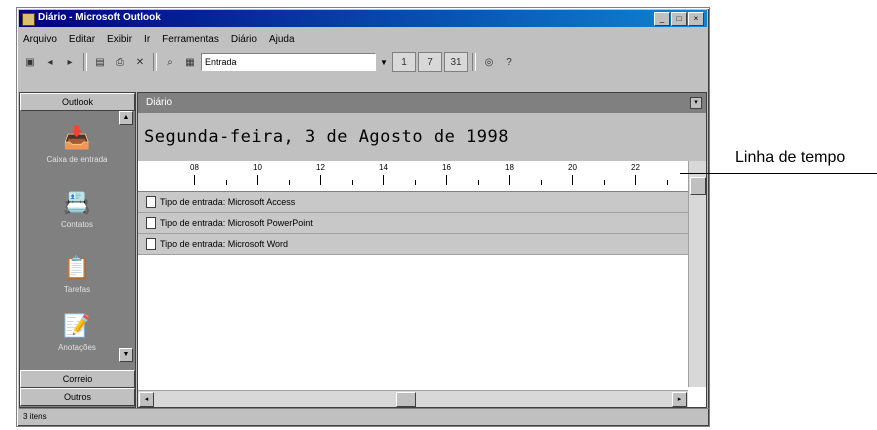  Describe the element at coordinates (140, 62) in the screenshot. I see `delete-icon: ✕` at that location.